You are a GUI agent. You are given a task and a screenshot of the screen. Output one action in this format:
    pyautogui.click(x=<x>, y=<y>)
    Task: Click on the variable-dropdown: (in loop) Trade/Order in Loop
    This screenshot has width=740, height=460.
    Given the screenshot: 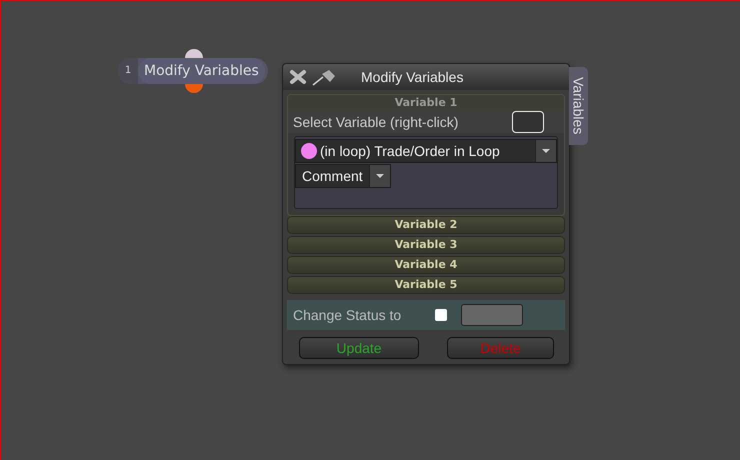 What is the action you would take?
    pyautogui.click(x=426, y=151)
    